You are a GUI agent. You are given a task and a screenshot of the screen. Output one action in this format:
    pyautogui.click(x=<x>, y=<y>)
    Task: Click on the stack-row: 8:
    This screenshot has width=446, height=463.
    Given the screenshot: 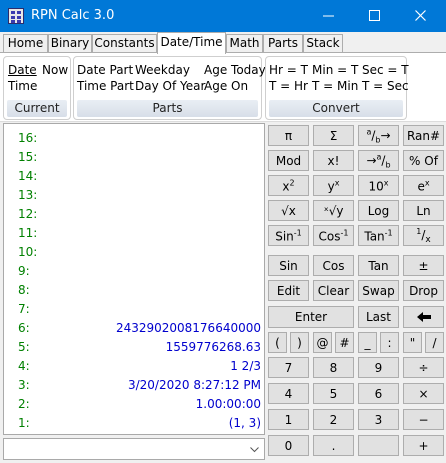 What is the action you would take?
    pyautogui.click(x=134, y=290)
    